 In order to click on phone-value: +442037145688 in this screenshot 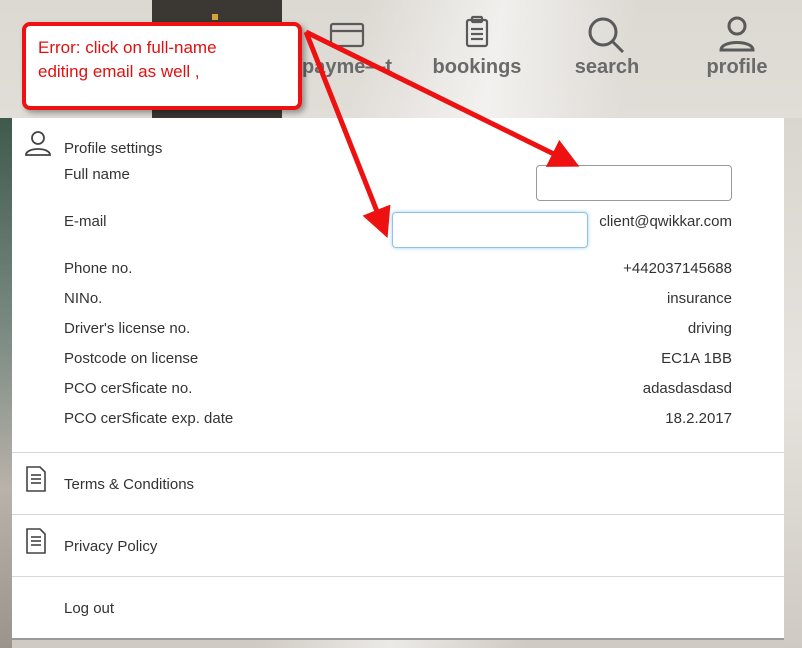, I will do `click(677, 268)`.